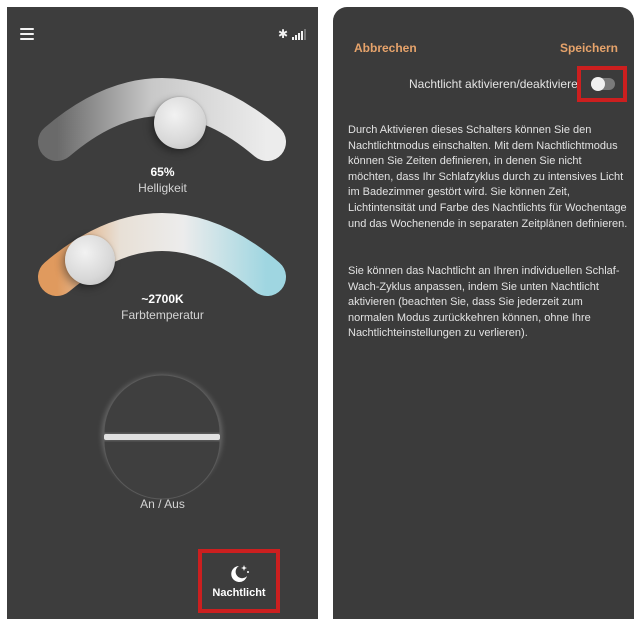 The width and height of the screenshot is (634, 619). I want to click on moon-stars-icon, so click(240, 573).